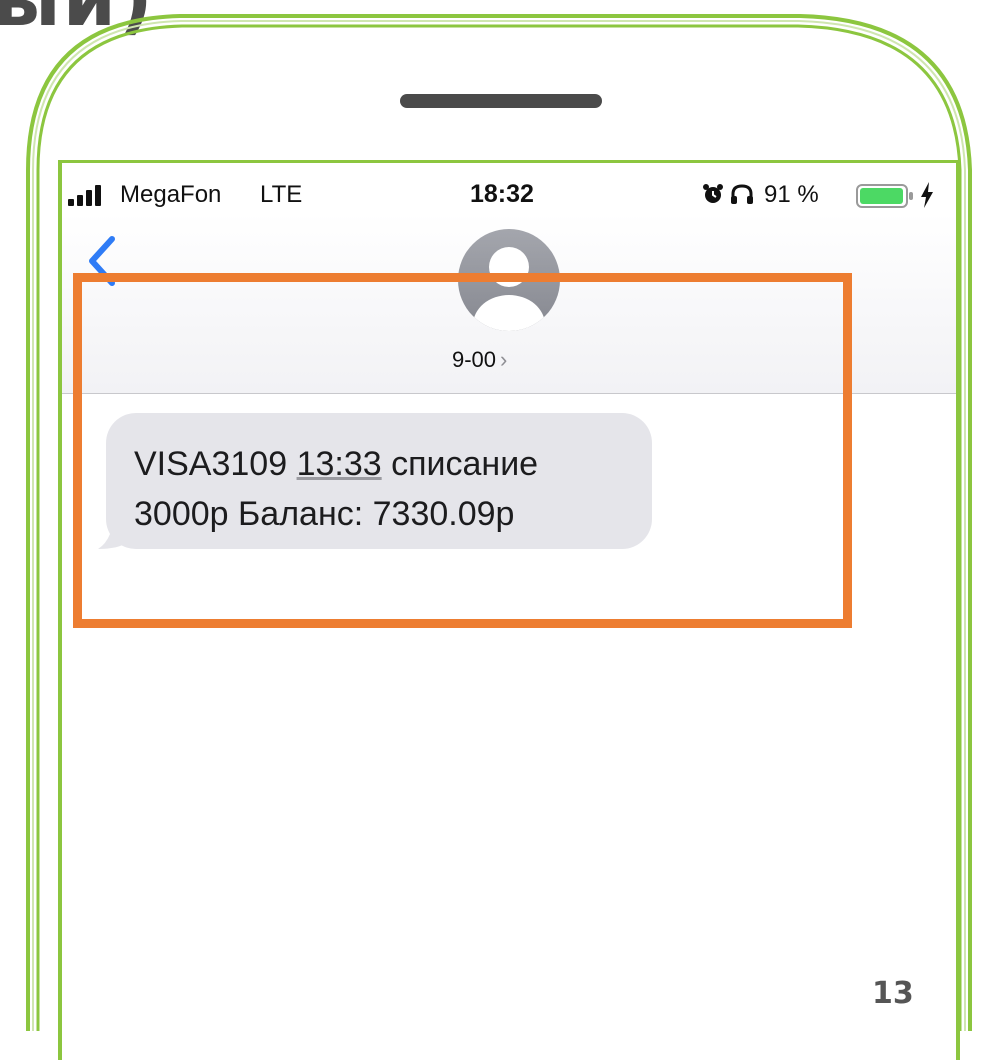 The image size is (983, 1060). Describe the element at coordinates (893, 993) in the screenshot. I see `page-number: 13` at that location.